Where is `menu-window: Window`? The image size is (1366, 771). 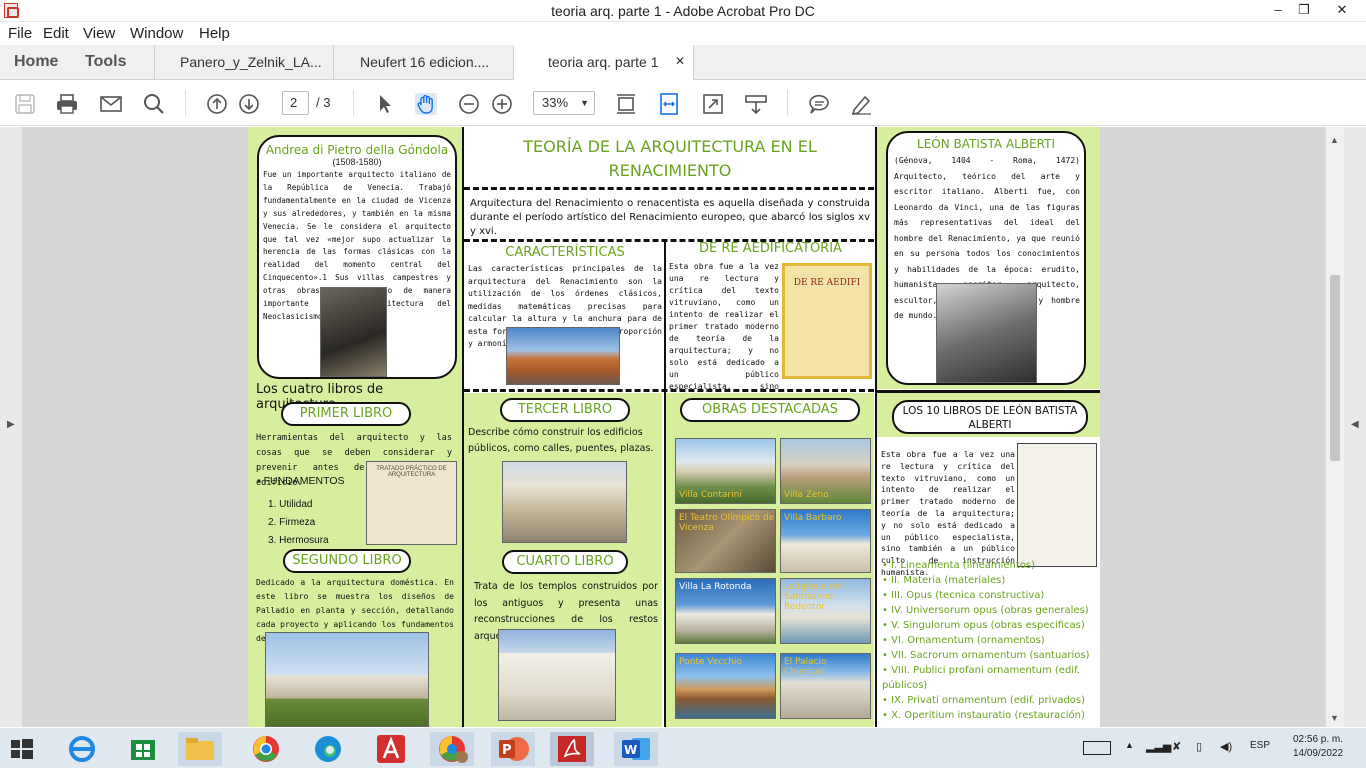 menu-window: Window is located at coordinates (156, 33).